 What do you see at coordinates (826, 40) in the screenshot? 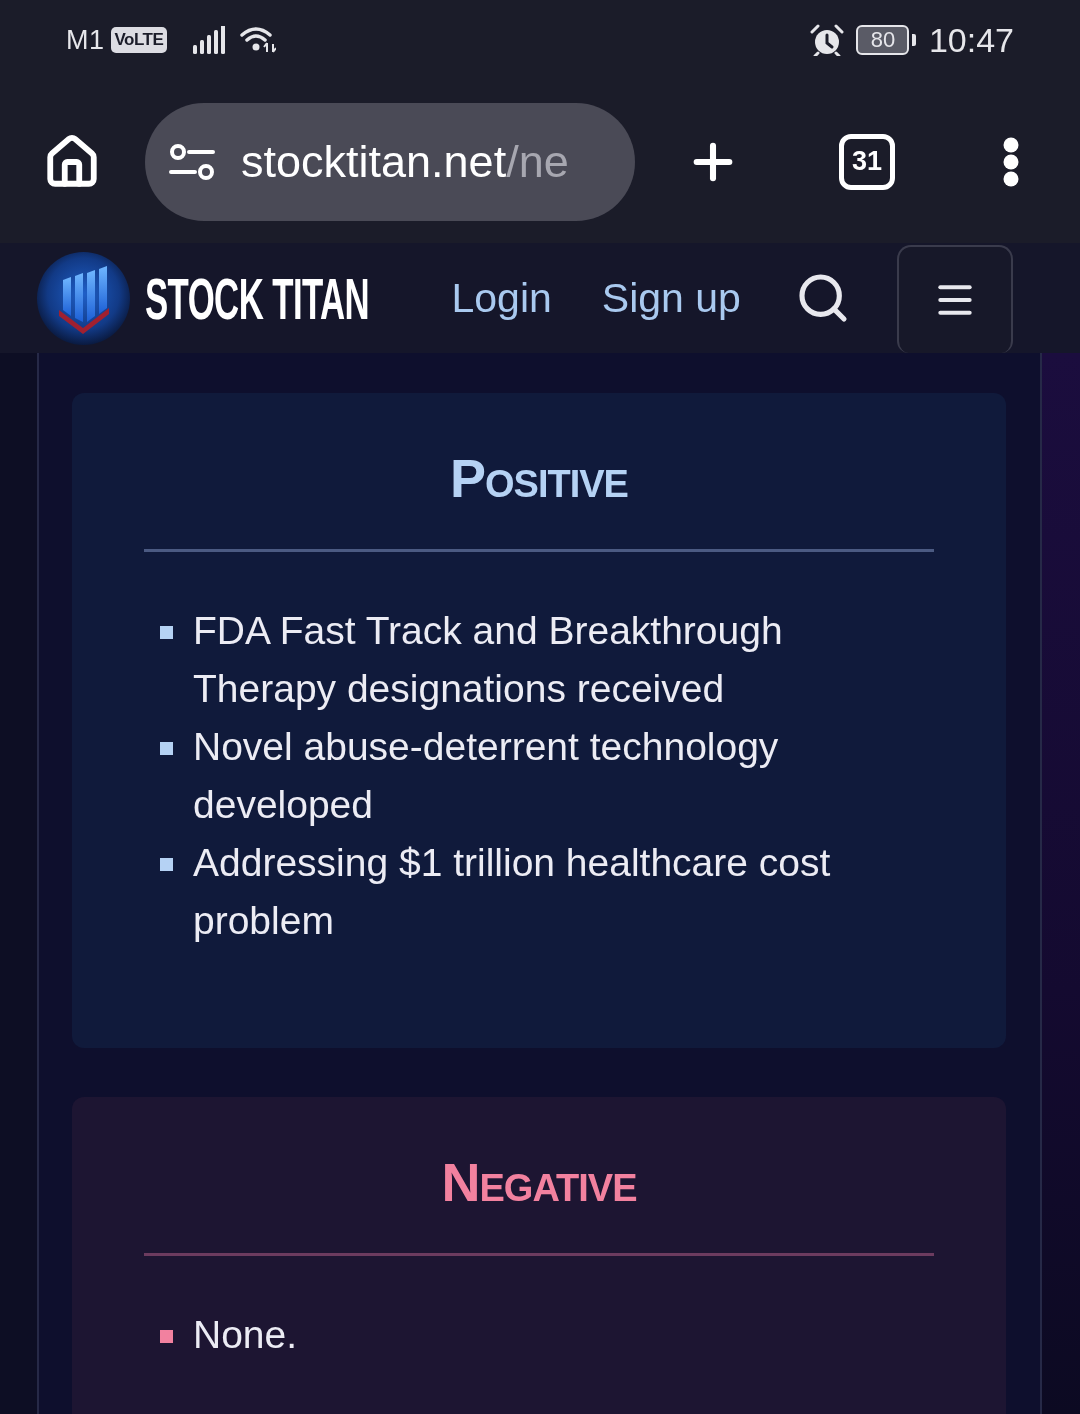
I see `alarm-clock-icon` at bounding box center [826, 40].